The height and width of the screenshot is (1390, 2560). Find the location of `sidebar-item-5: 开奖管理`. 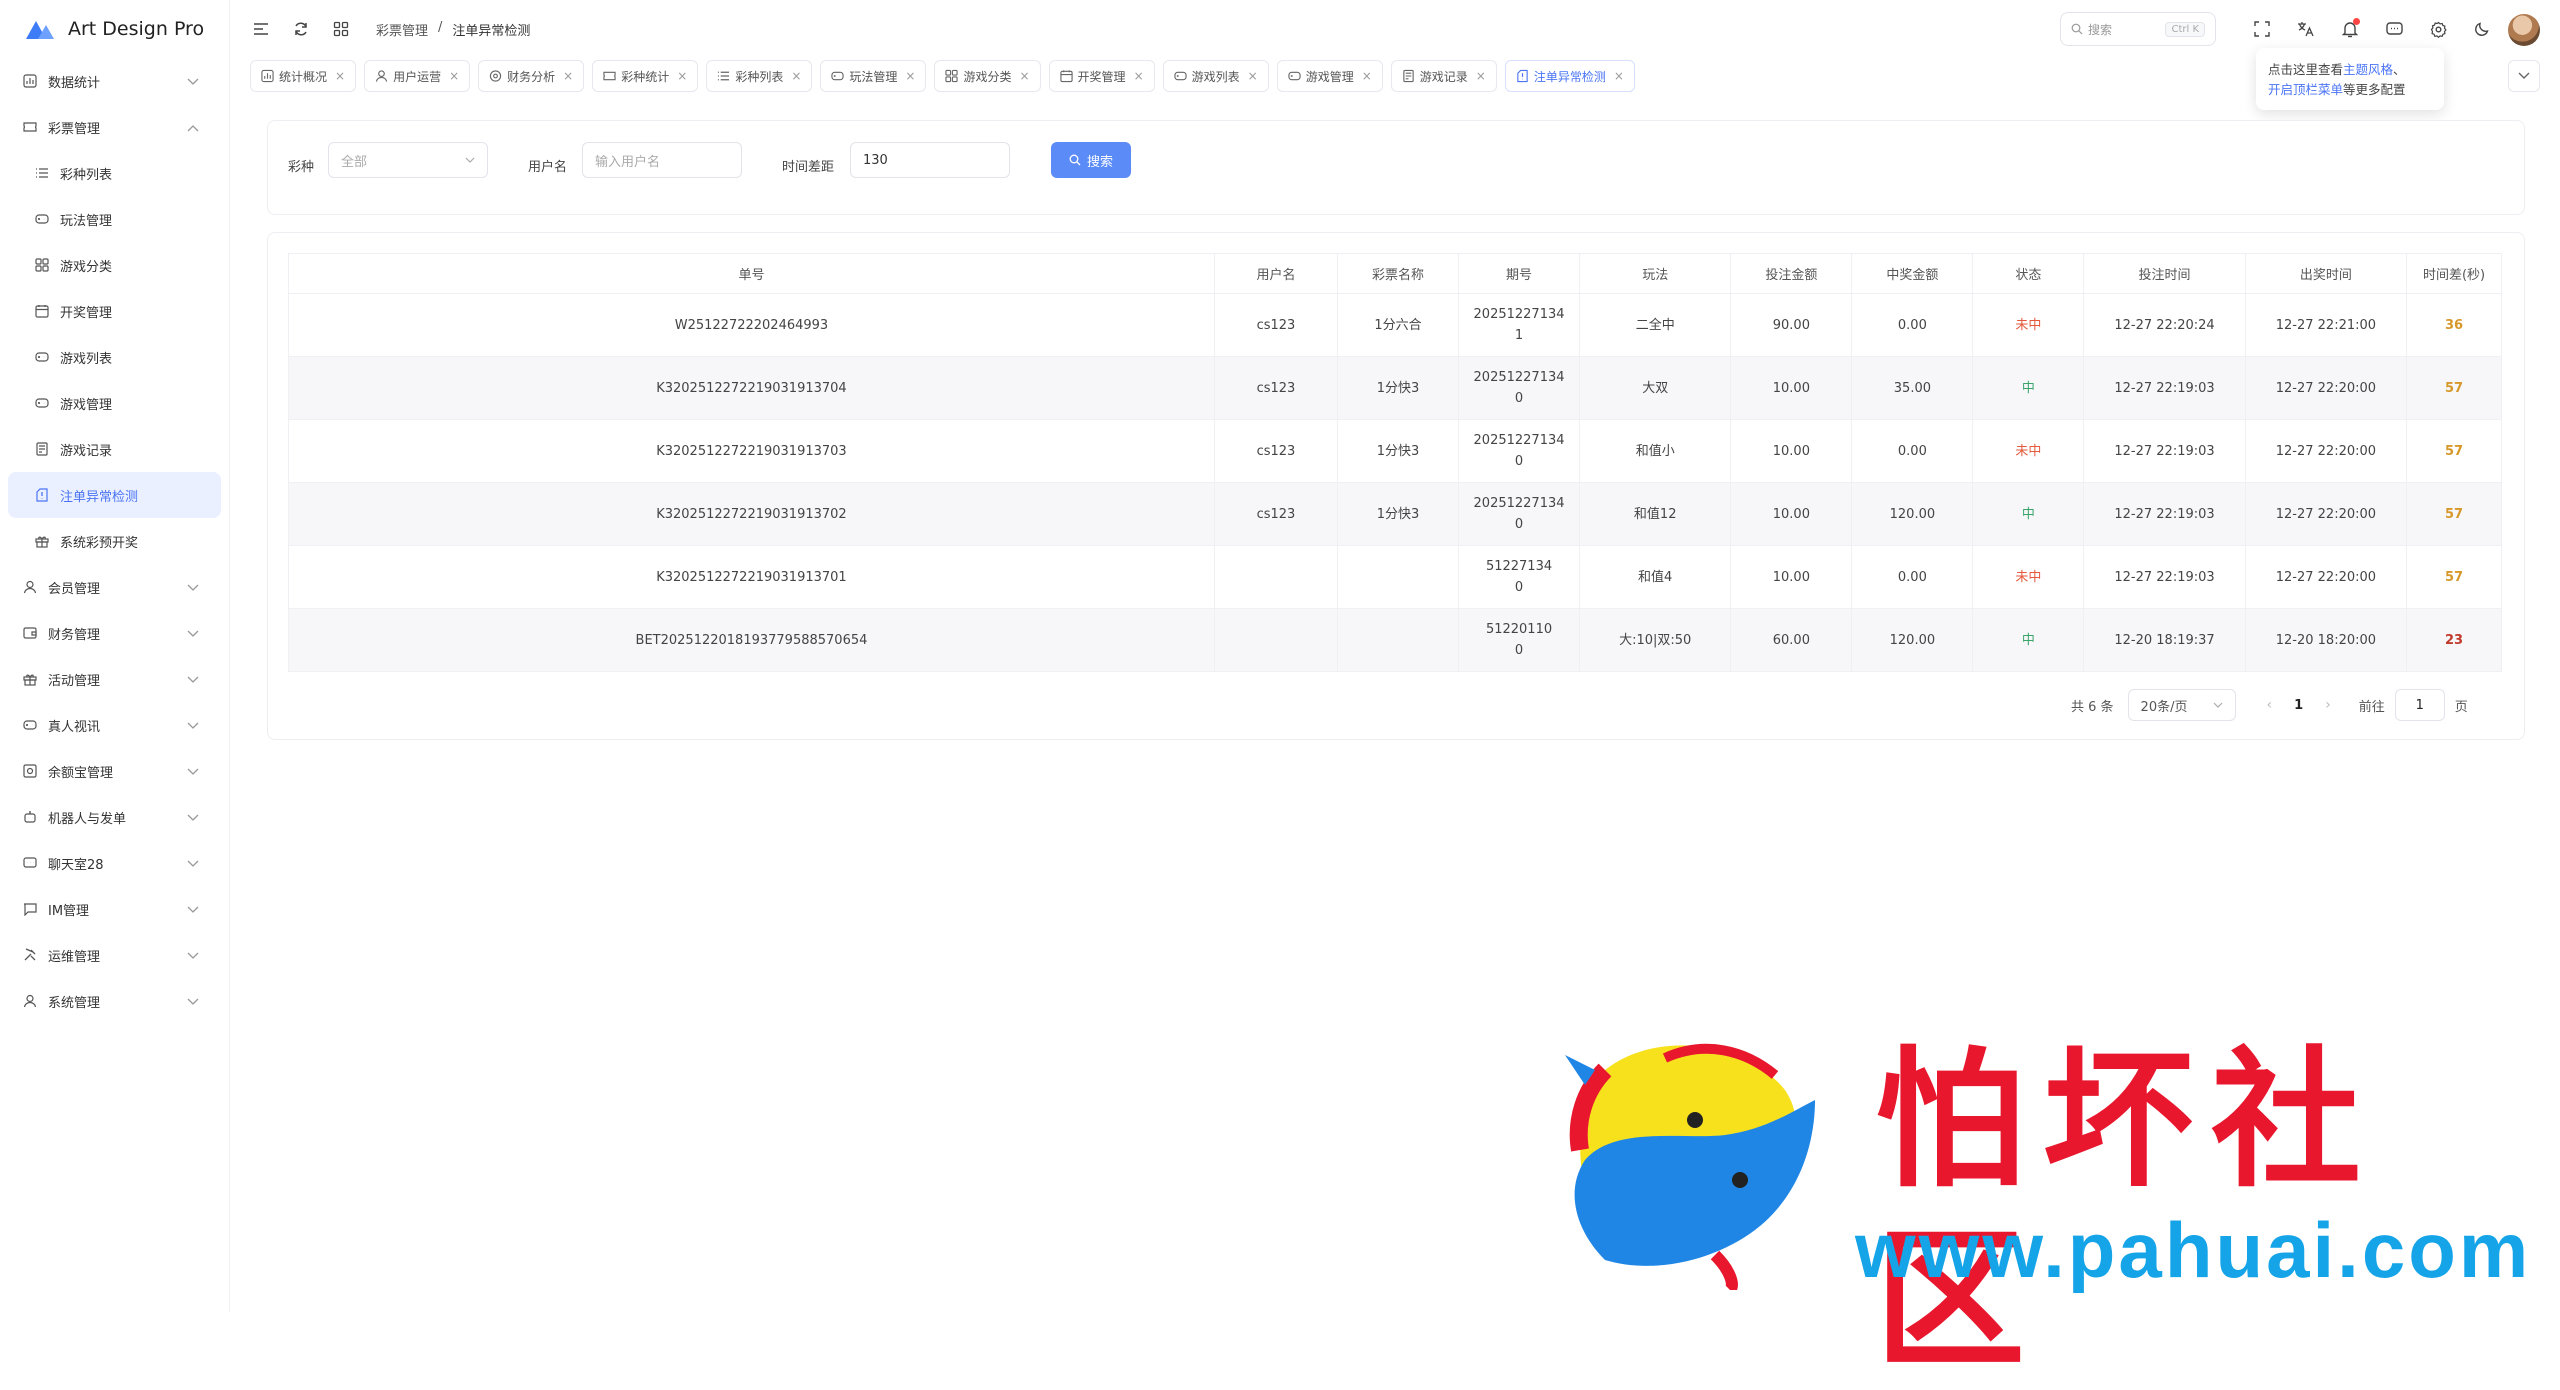

sidebar-item-5: 开奖管理 is located at coordinates (114, 311).